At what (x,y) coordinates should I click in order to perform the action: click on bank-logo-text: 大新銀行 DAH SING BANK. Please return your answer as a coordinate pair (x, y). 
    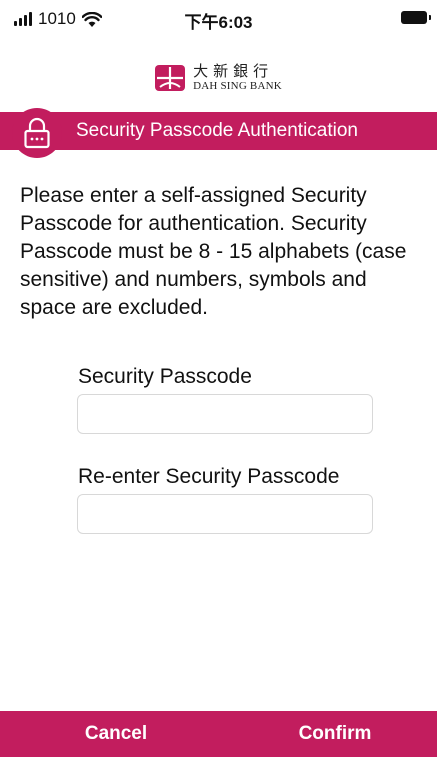
    Looking at the image, I should click on (237, 78).